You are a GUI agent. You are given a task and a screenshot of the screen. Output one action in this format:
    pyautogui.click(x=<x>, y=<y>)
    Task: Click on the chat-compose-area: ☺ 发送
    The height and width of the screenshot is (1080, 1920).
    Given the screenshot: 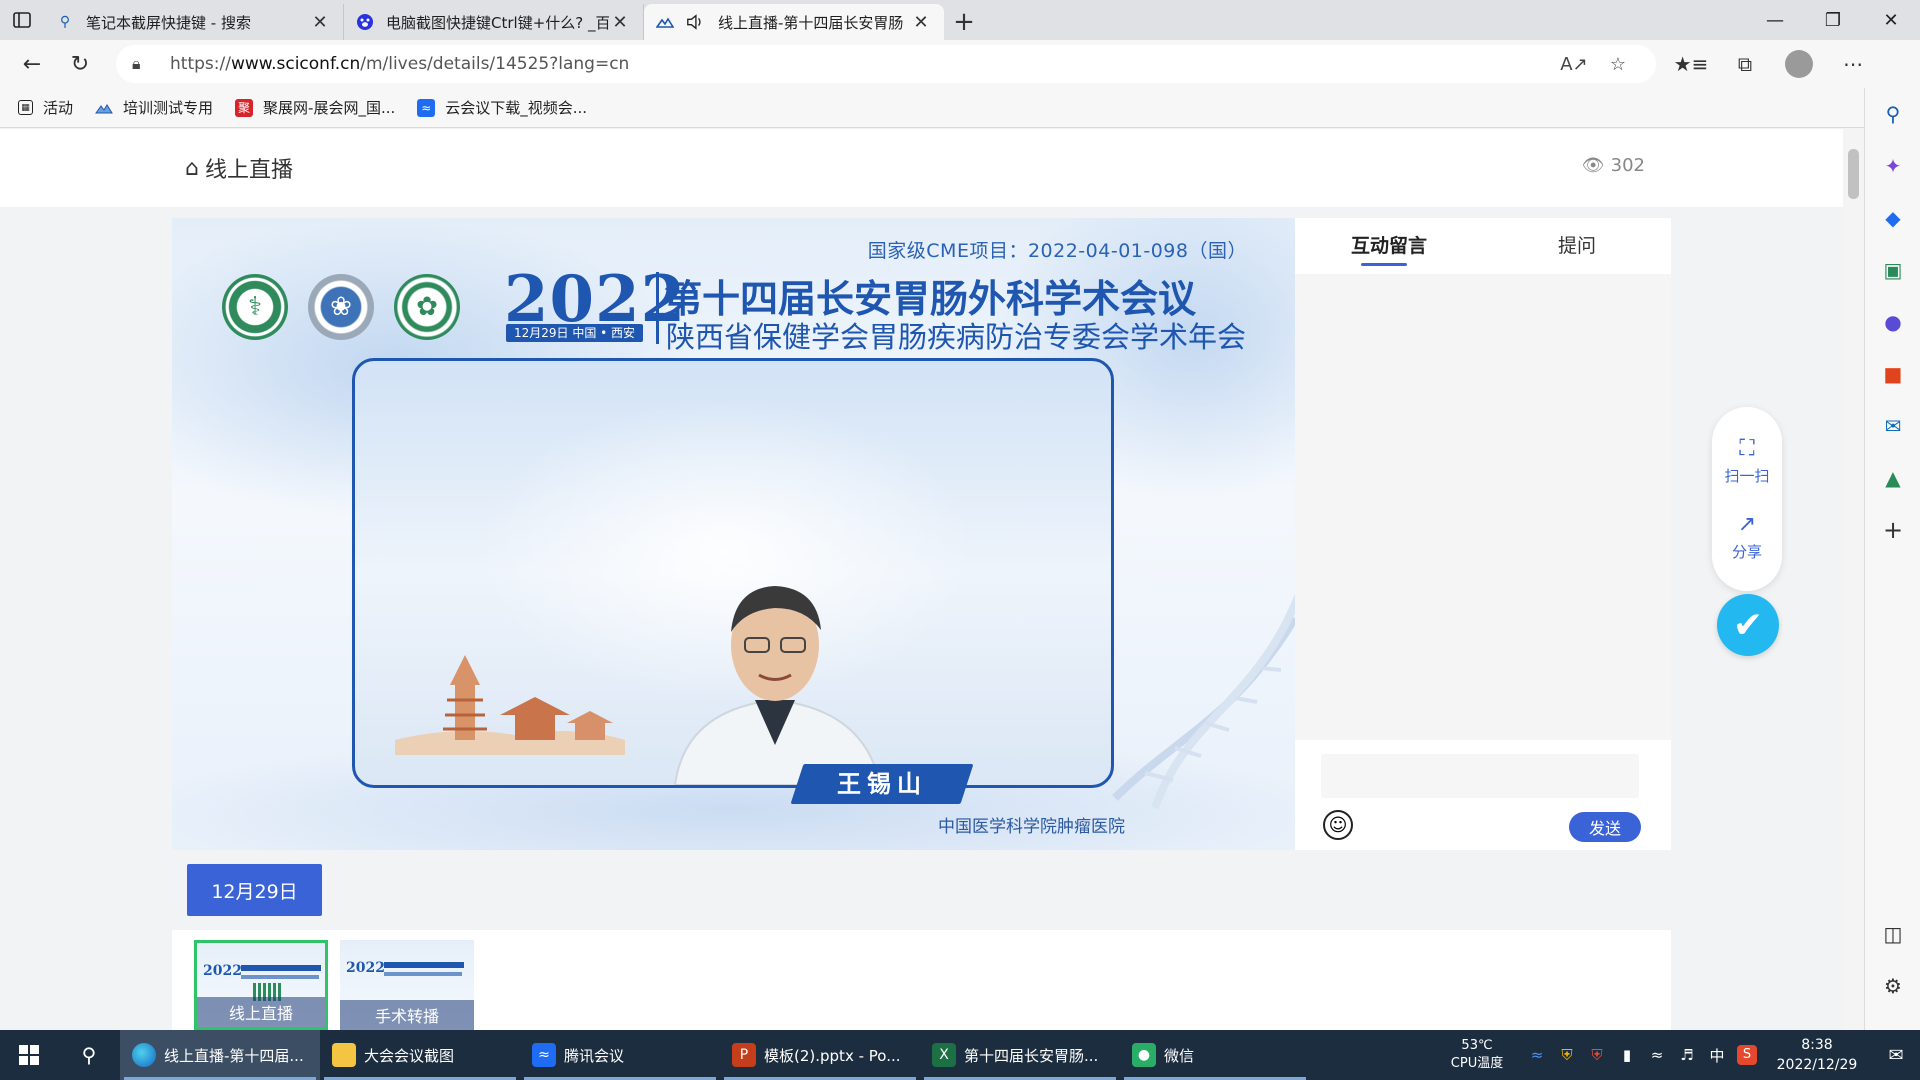 What is the action you would take?
    pyautogui.click(x=1483, y=795)
    